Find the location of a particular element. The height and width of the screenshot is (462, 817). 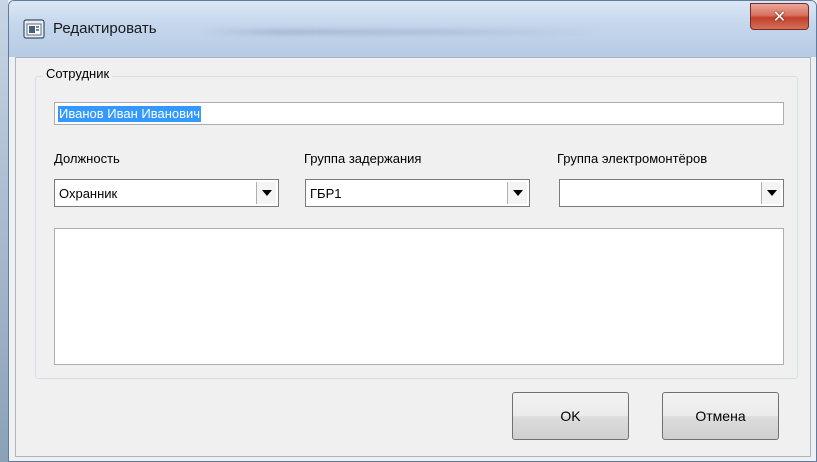

window-title: Редактировать is located at coordinates (105, 28).